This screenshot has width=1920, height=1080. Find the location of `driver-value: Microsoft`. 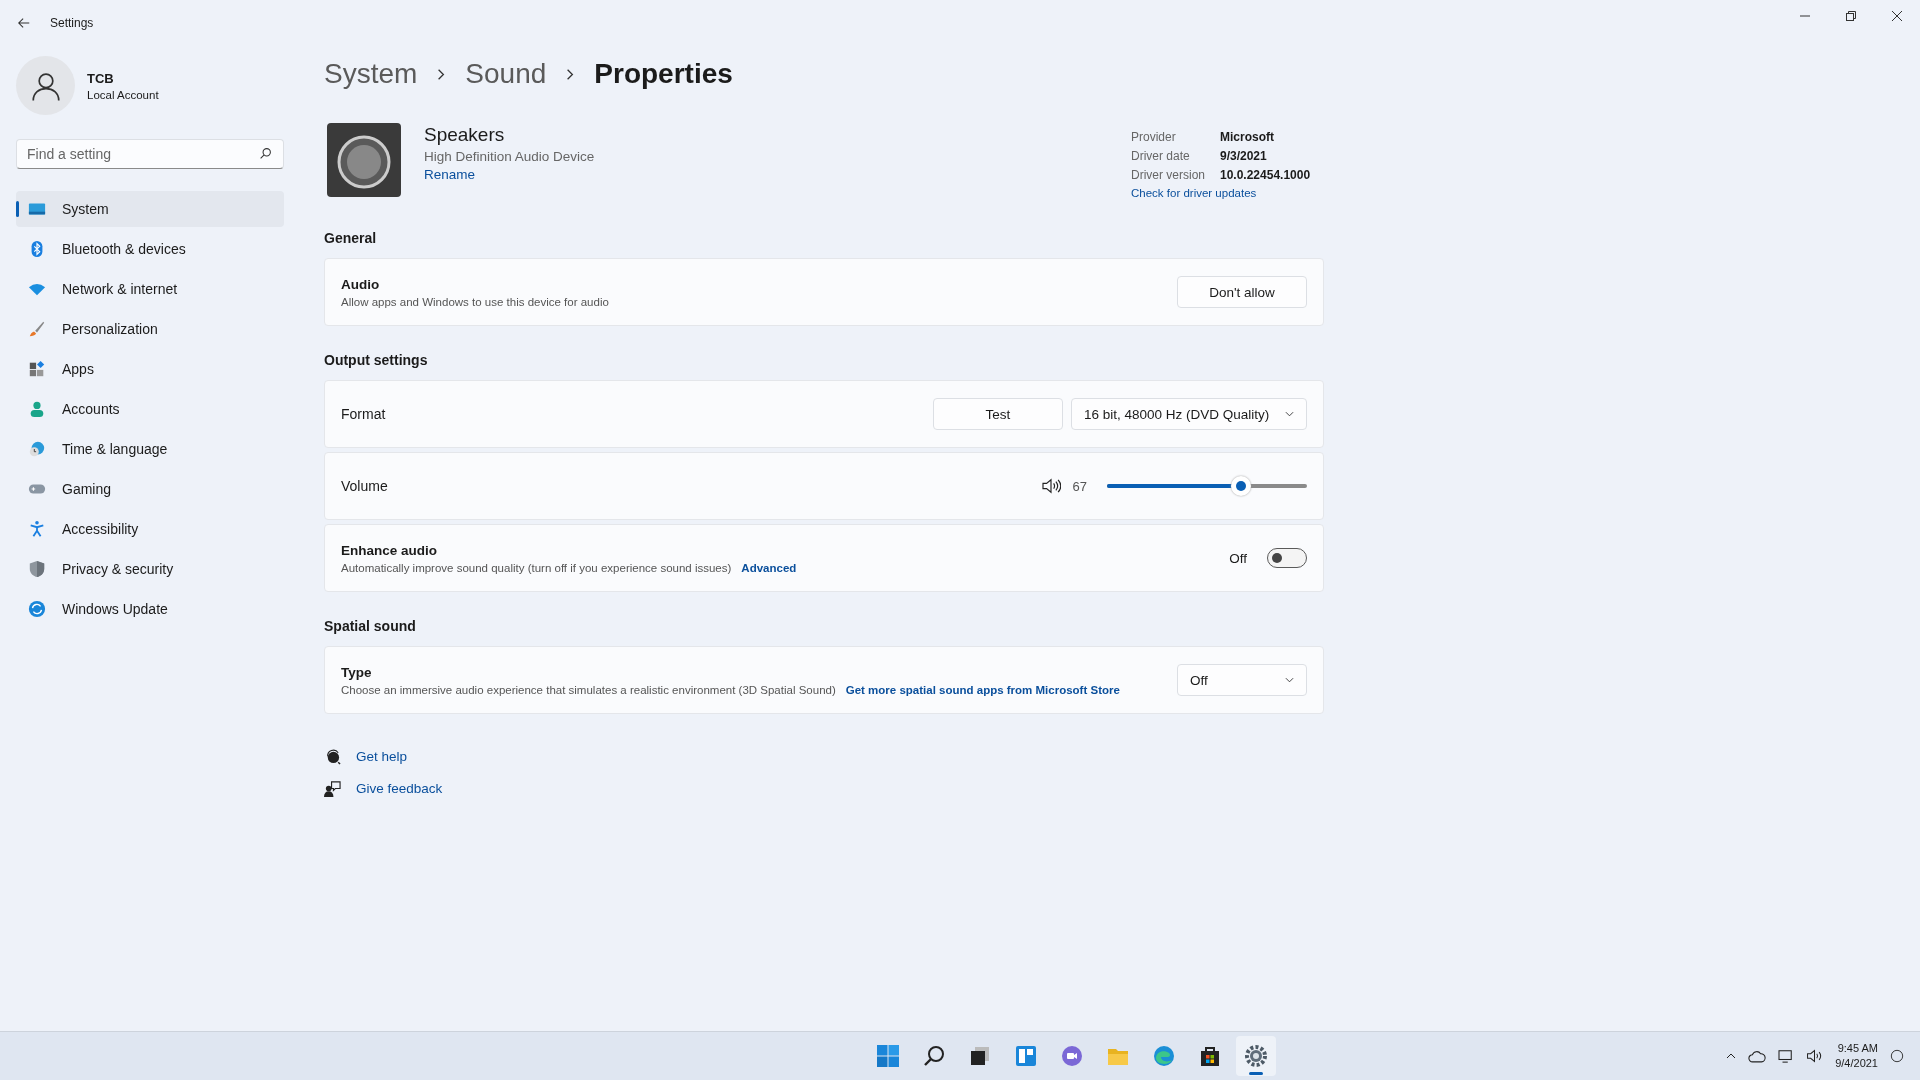

driver-value: Microsoft is located at coordinates (1247, 137).